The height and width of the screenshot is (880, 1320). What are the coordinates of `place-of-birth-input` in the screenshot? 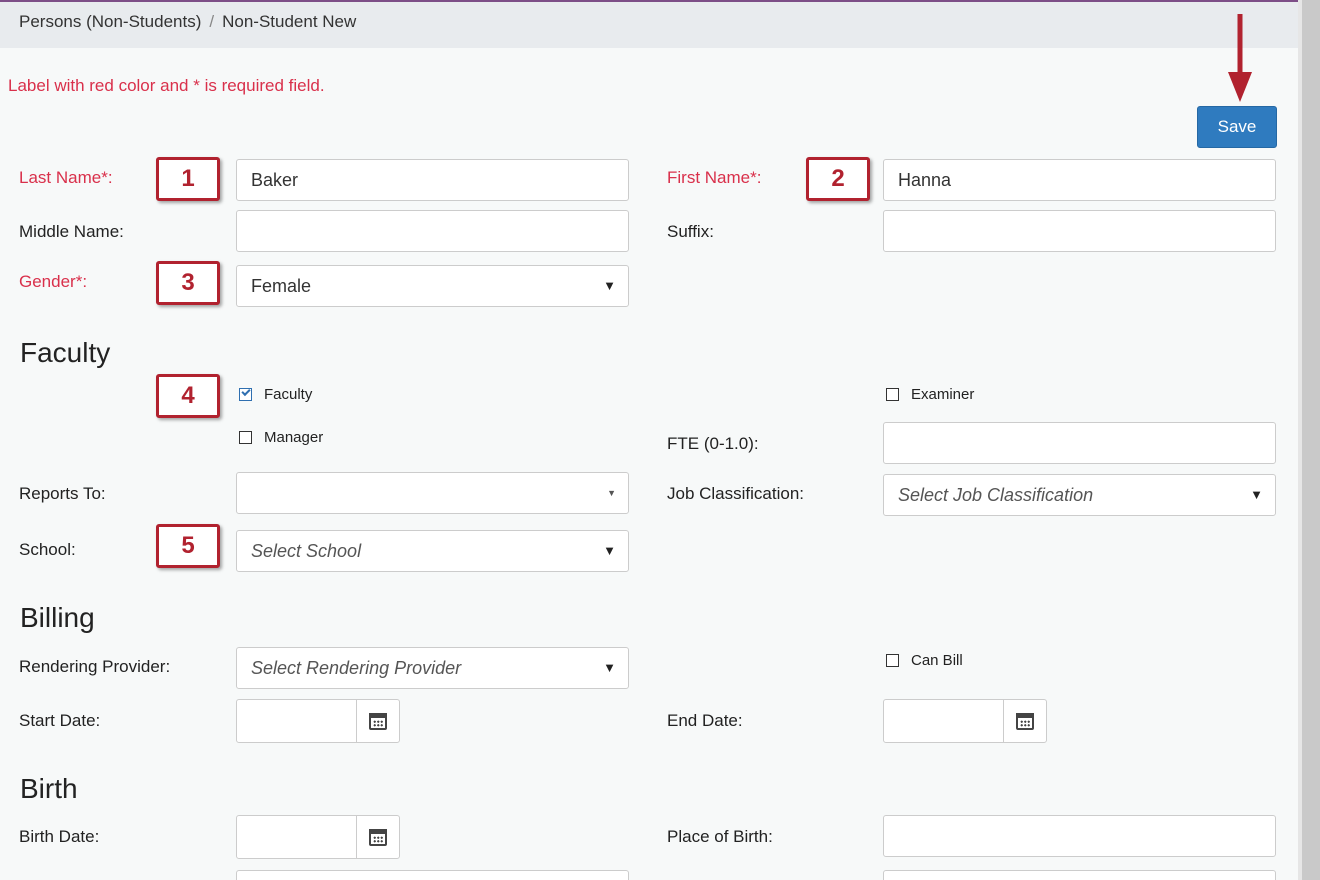 It's located at (1079, 836).